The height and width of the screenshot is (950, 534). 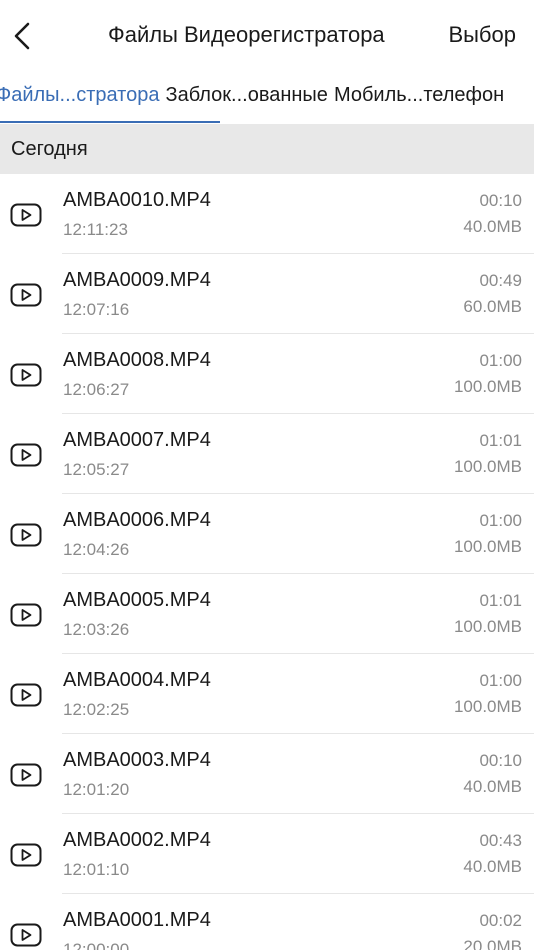 What do you see at coordinates (267, 614) in the screenshot?
I see `file-row: AMBA0005.MP4 12:03:26 01:01 100.0MB` at bounding box center [267, 614].